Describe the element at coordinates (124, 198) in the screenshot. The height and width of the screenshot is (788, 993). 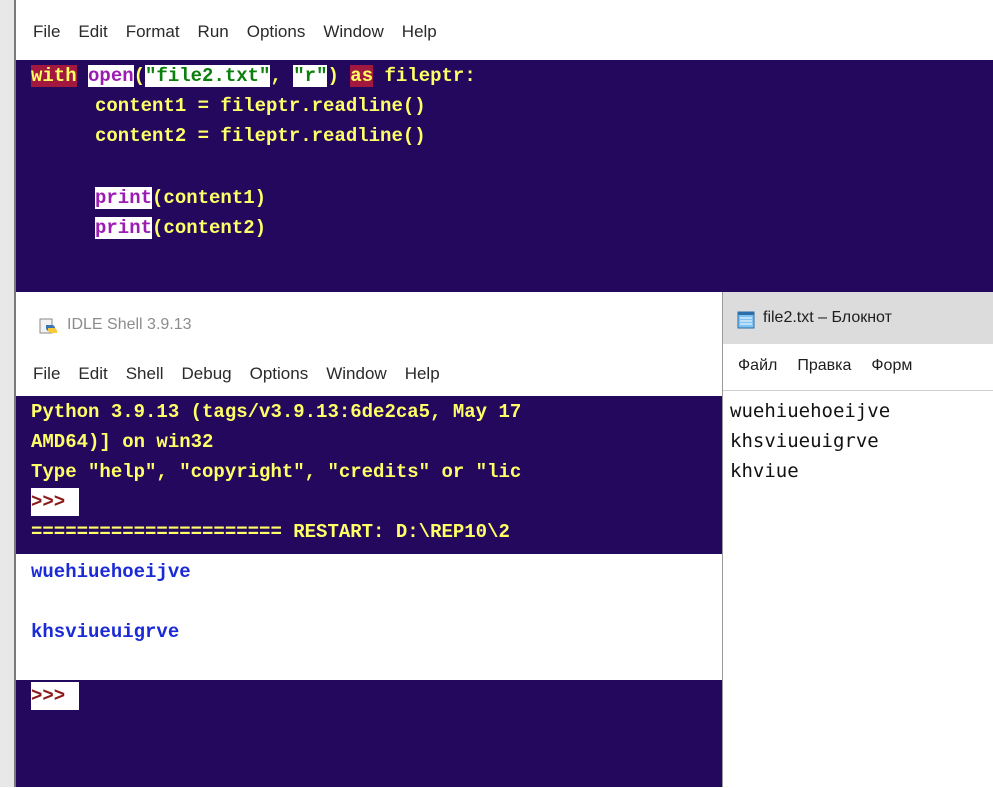
I see `builtin-print-1: print` at that location.